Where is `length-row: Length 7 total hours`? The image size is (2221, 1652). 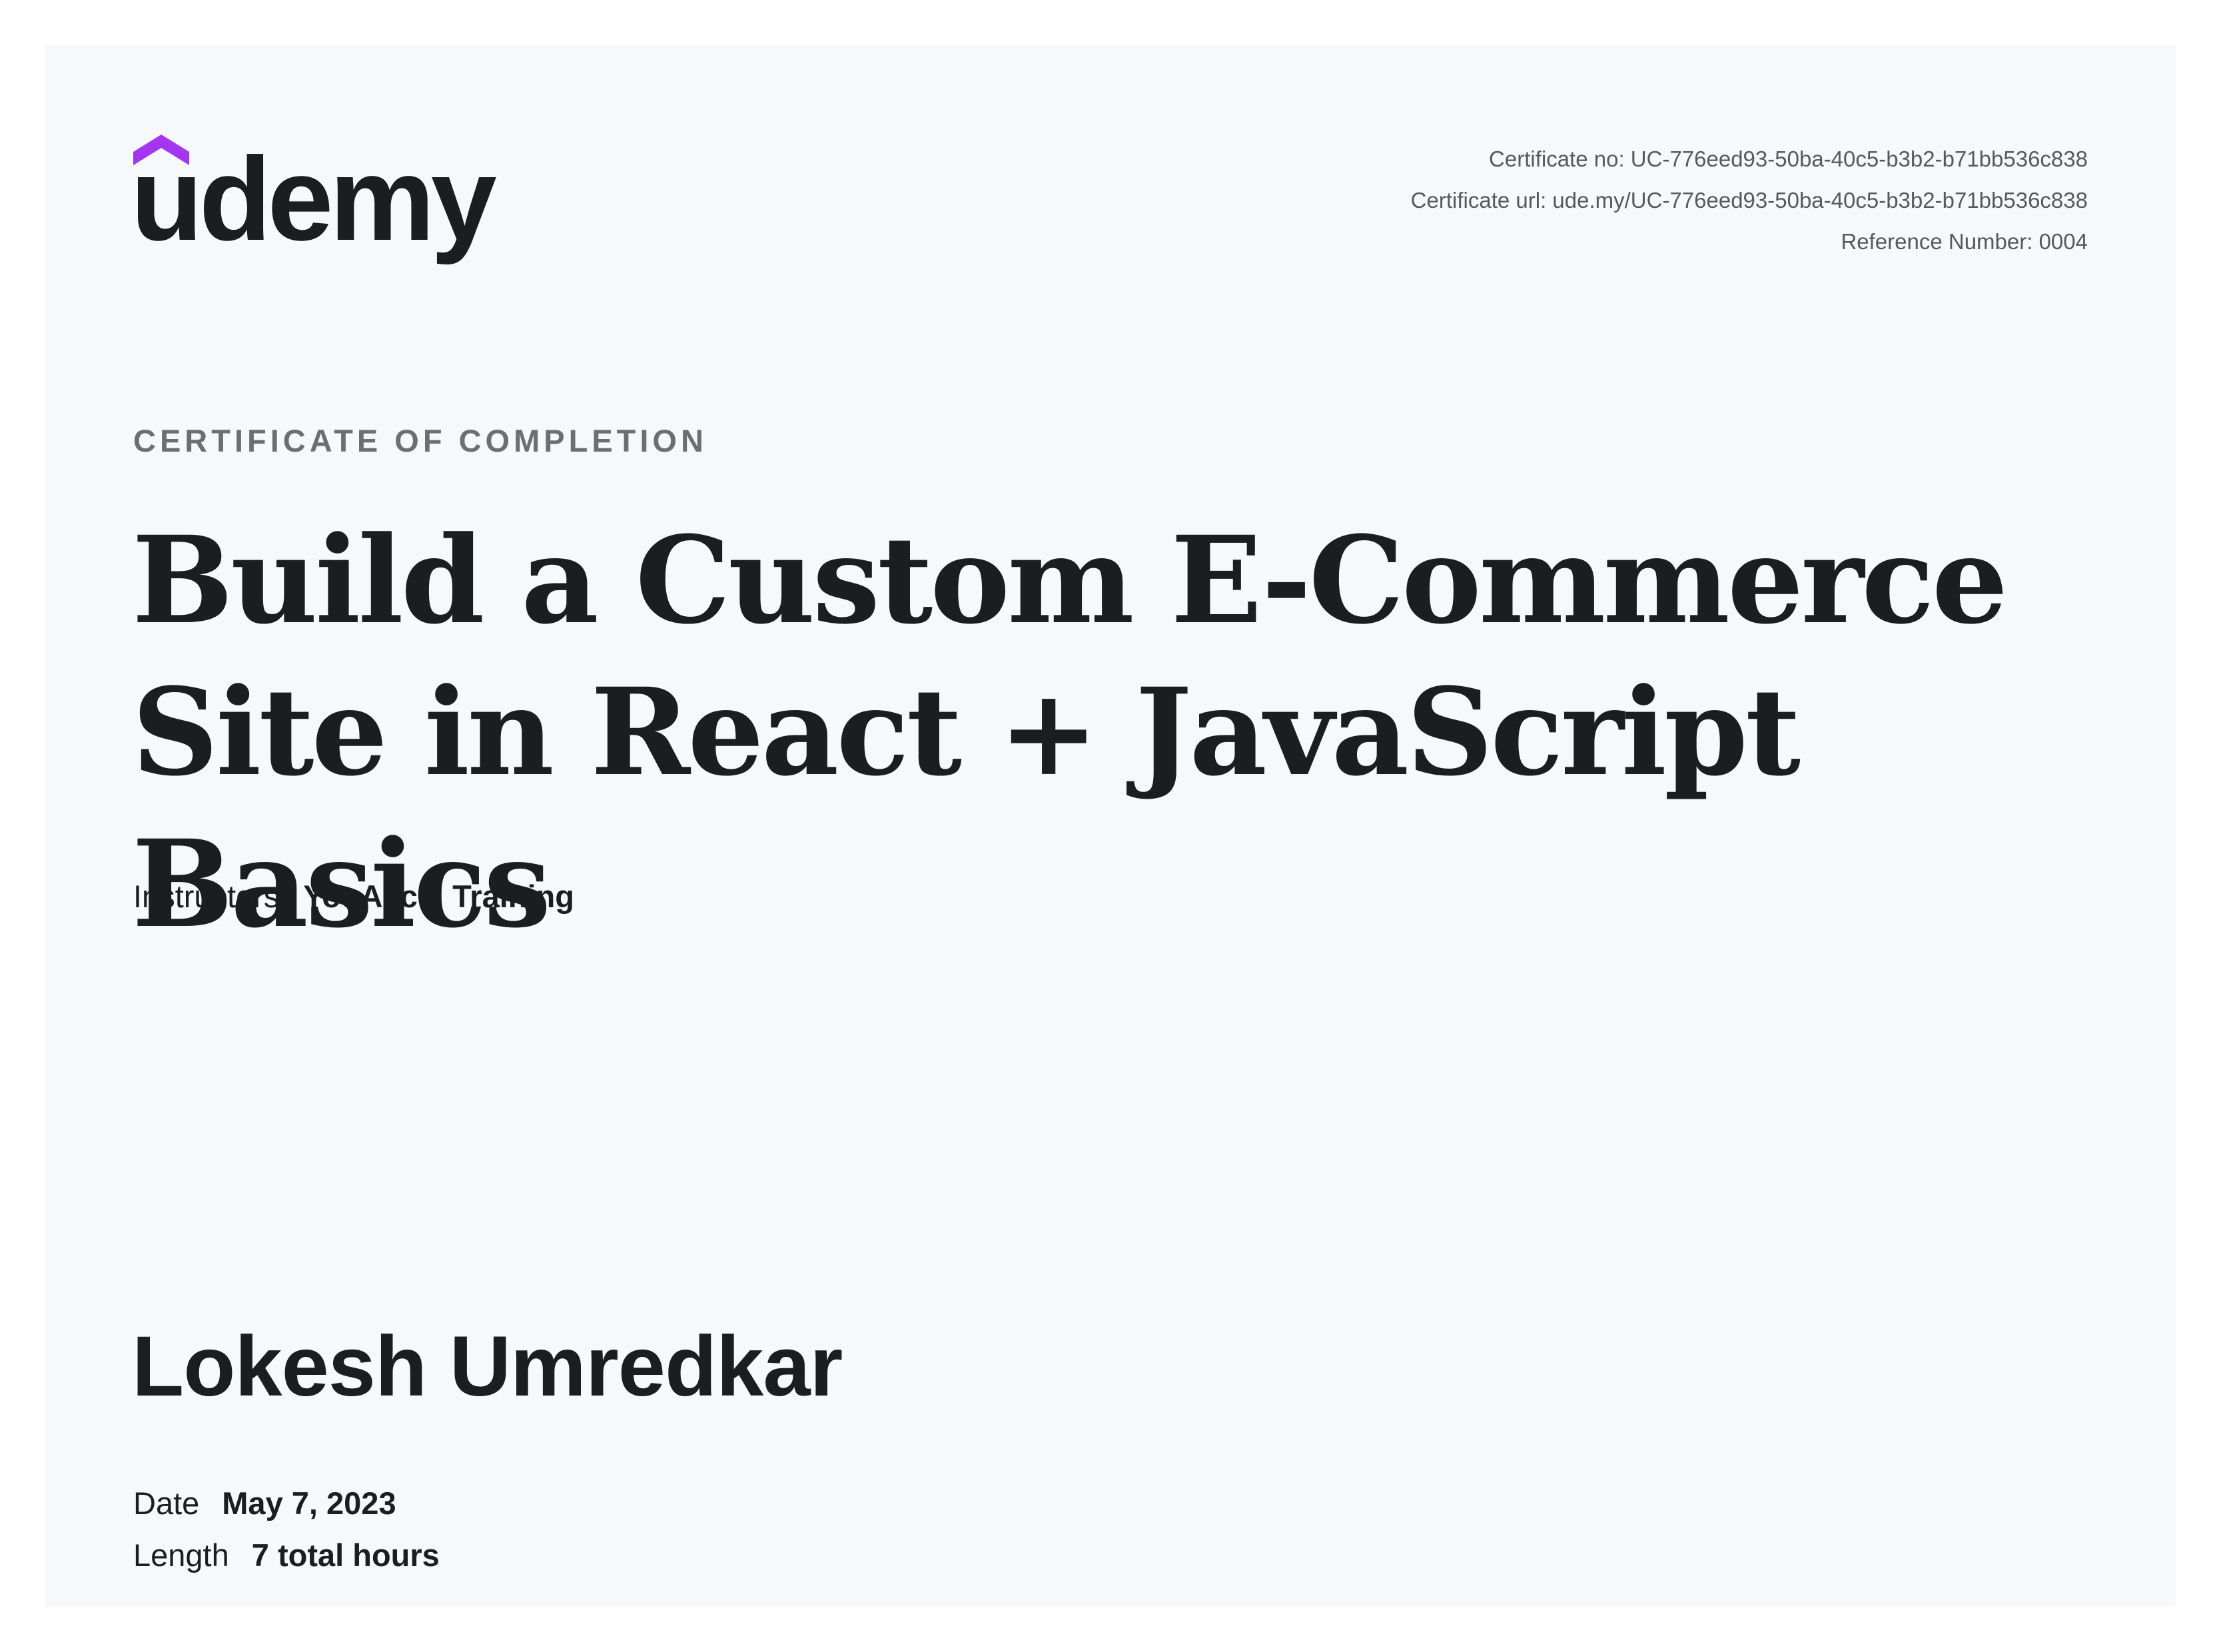 length-row: Length 7 total hours is located at coordinates (286, 1555).